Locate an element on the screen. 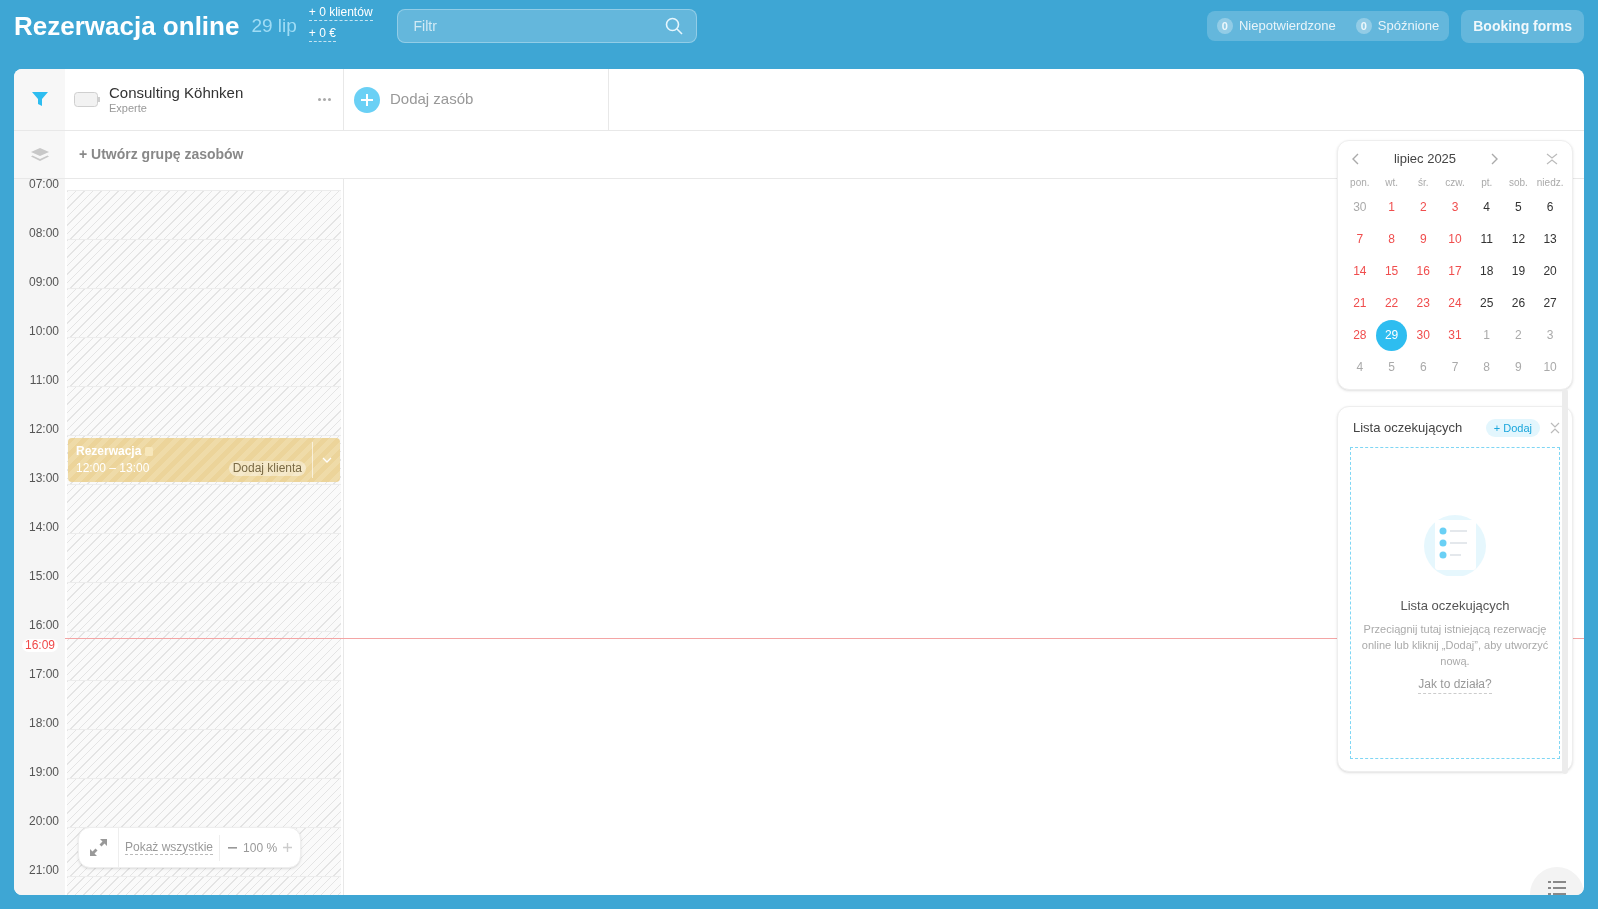  calendar-day: 15 is located at coordinates (1392, 271).